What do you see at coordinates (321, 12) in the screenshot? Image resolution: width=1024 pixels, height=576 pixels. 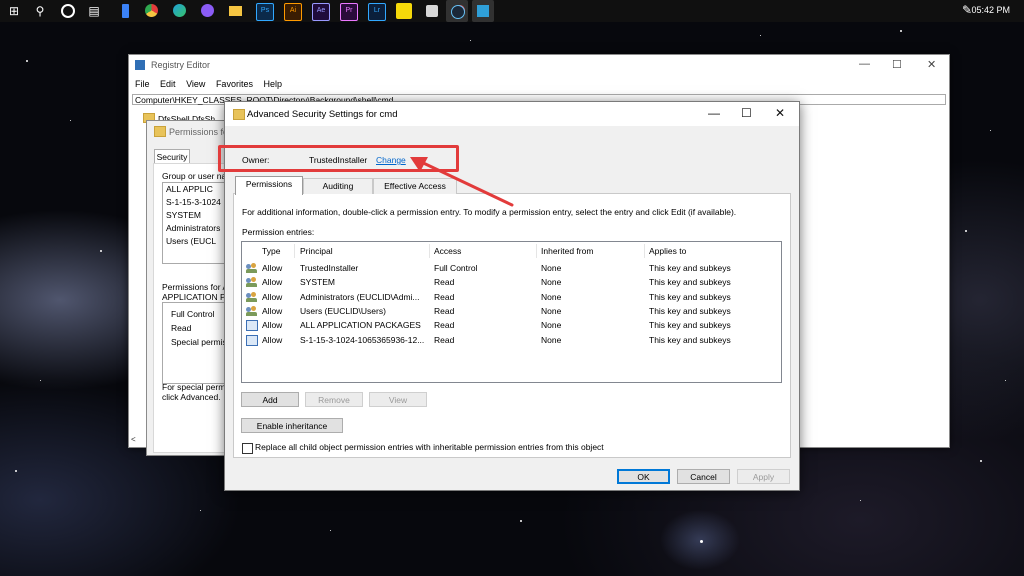 I see `after-effects-icon: Ae` at bounding box center [321, 12].